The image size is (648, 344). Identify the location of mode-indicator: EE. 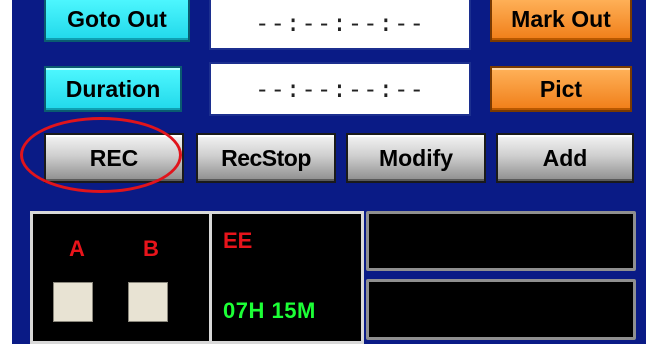
(238, 240).